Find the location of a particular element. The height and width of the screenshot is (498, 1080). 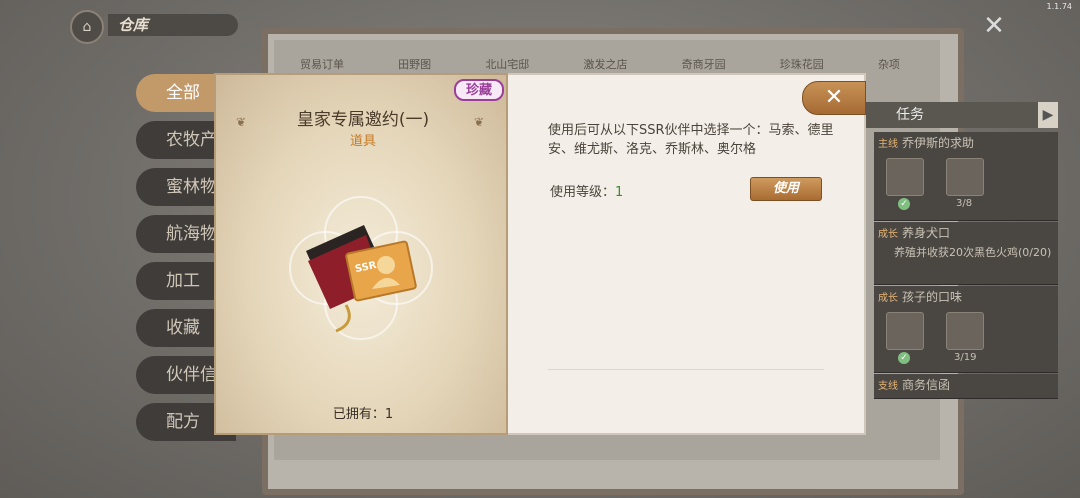

task-name: 商务信函 is located at coordinates (926, 385).